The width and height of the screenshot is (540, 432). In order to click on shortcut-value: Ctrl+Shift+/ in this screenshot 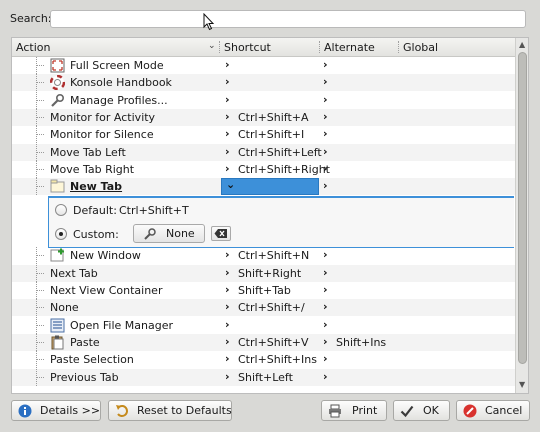, I will do `click(271, 308)`.